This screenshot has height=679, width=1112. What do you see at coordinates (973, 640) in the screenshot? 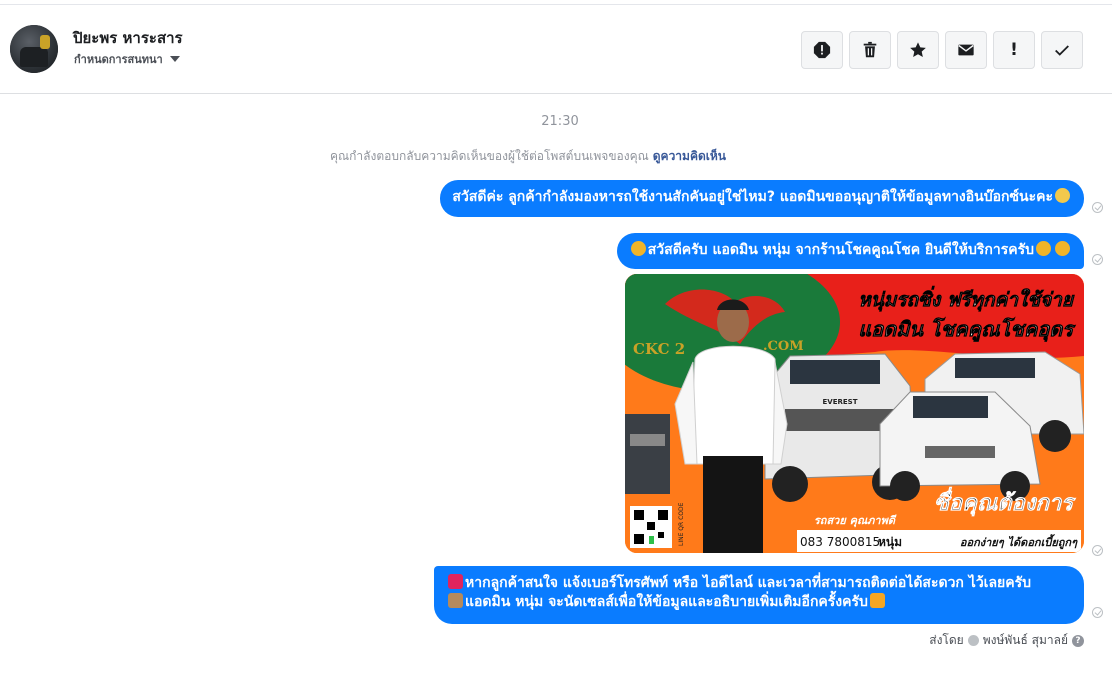
I see `verified-icon` at bounding box center [973, 640].